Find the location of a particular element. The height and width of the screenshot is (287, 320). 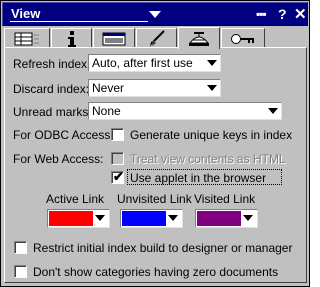

discard-index-select: Never is located at coordinates (154, 88).